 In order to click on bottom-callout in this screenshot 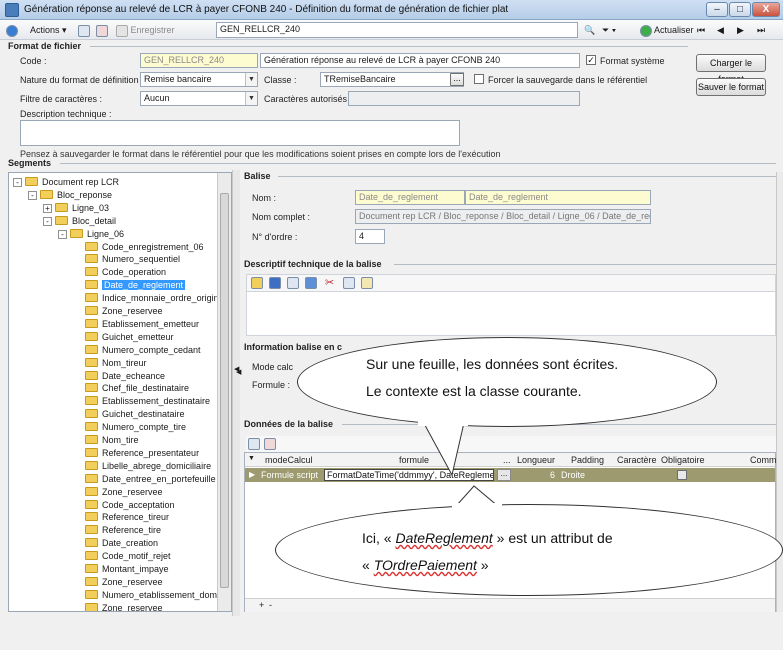, I will do `click(529, 550)`.